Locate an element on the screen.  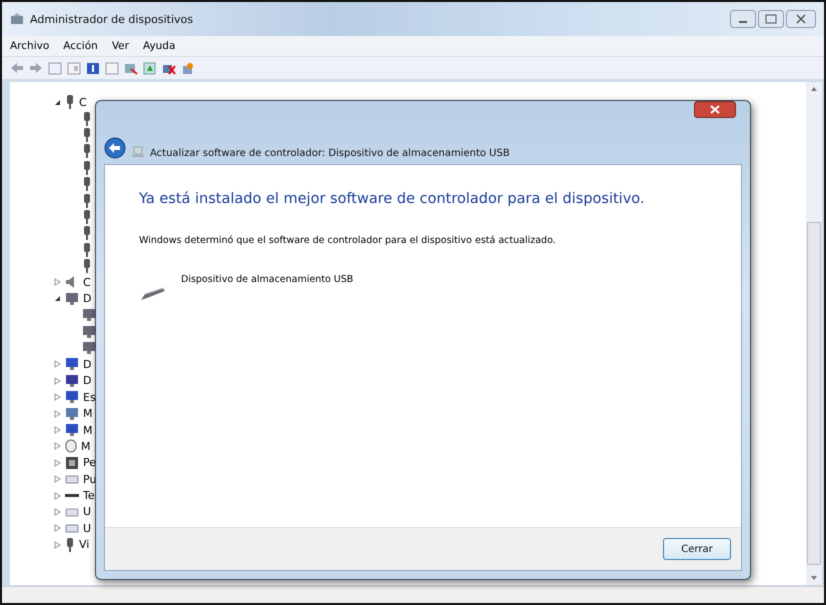
back-arrow-icon is located at coordinates (17, 68).